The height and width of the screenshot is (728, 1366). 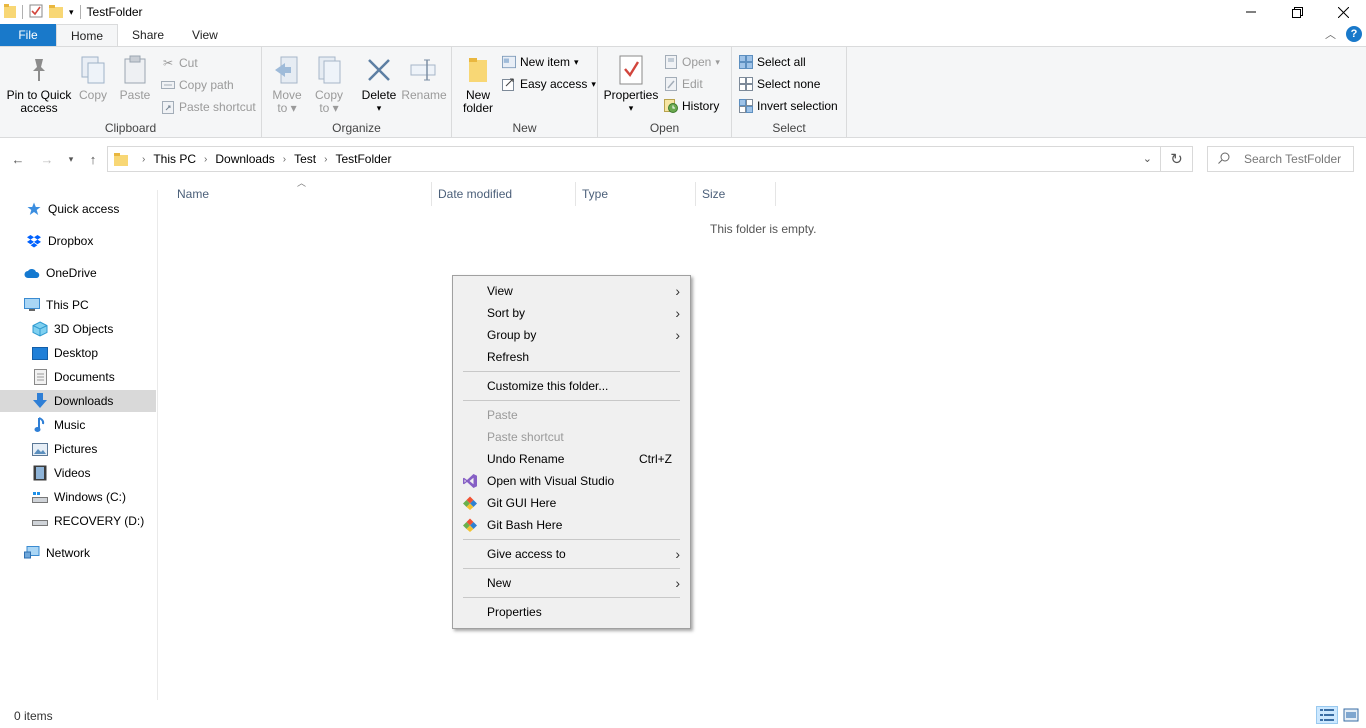 I want to click on pin-to-quick-access-button: Pin to Quick access, so click(x=39, y=84).